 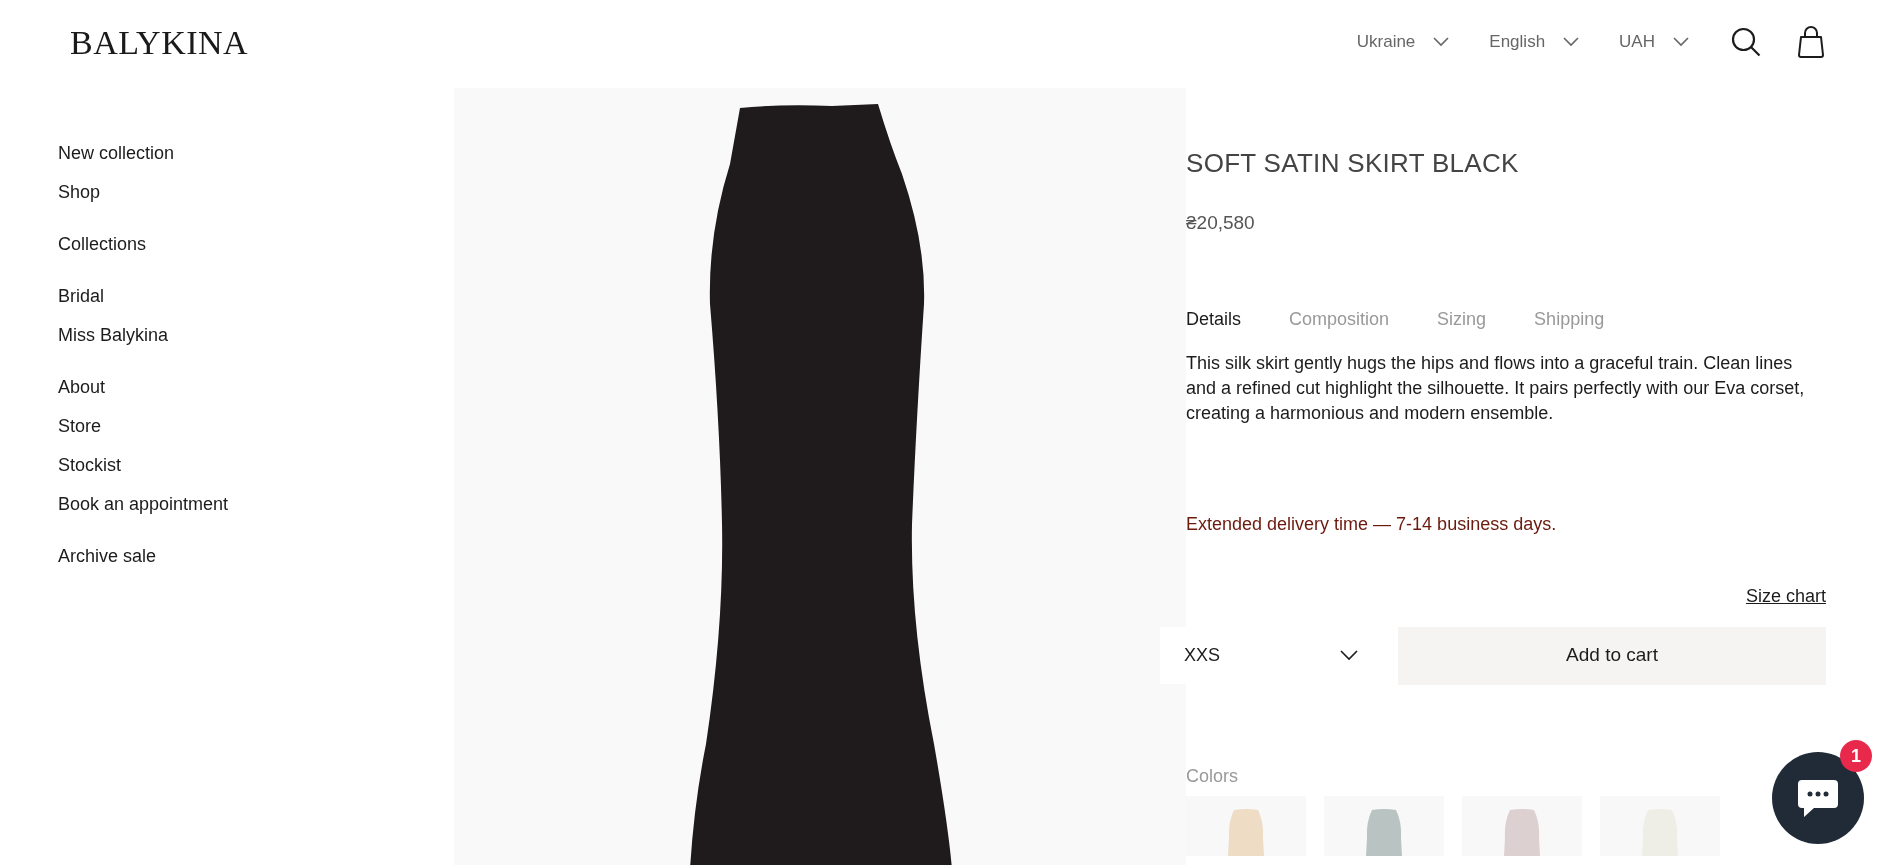 I want to click on product-price: ₴20,580, so click(x=1221, y=223).